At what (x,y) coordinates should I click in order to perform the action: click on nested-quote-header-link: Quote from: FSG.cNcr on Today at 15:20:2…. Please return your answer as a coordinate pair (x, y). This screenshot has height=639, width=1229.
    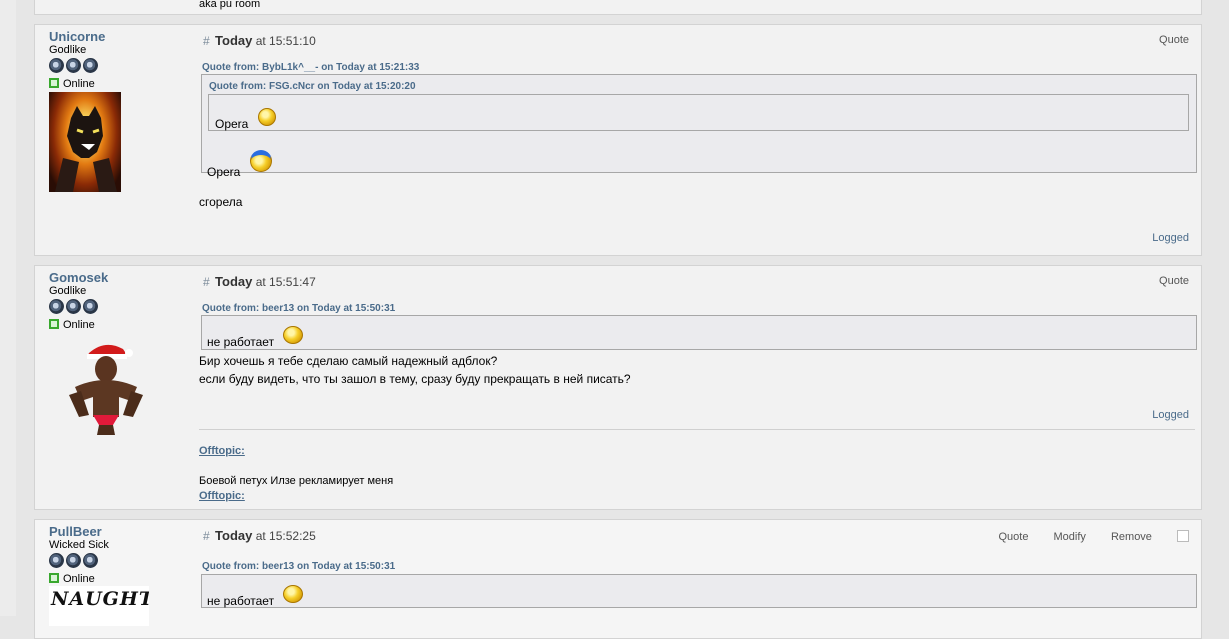
    Looking at the image, I should click on (312, 86).